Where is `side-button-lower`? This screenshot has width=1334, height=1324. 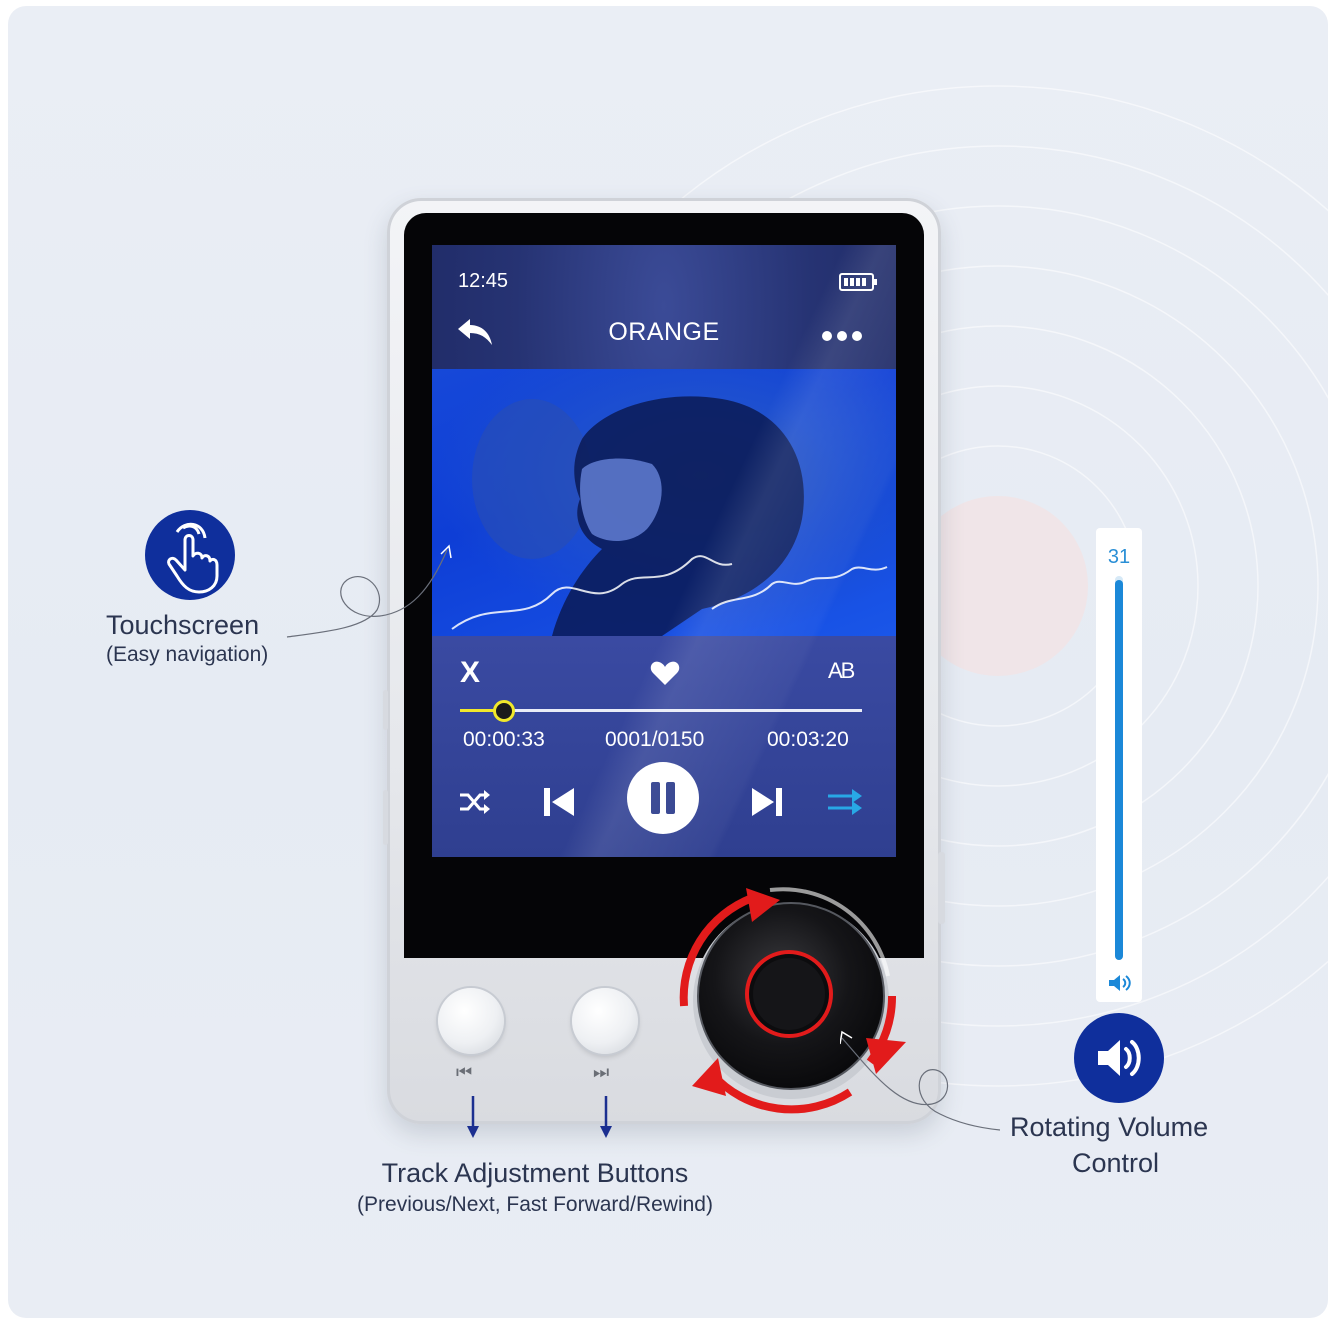
side-button-lower is located at coordinates (385, 817).